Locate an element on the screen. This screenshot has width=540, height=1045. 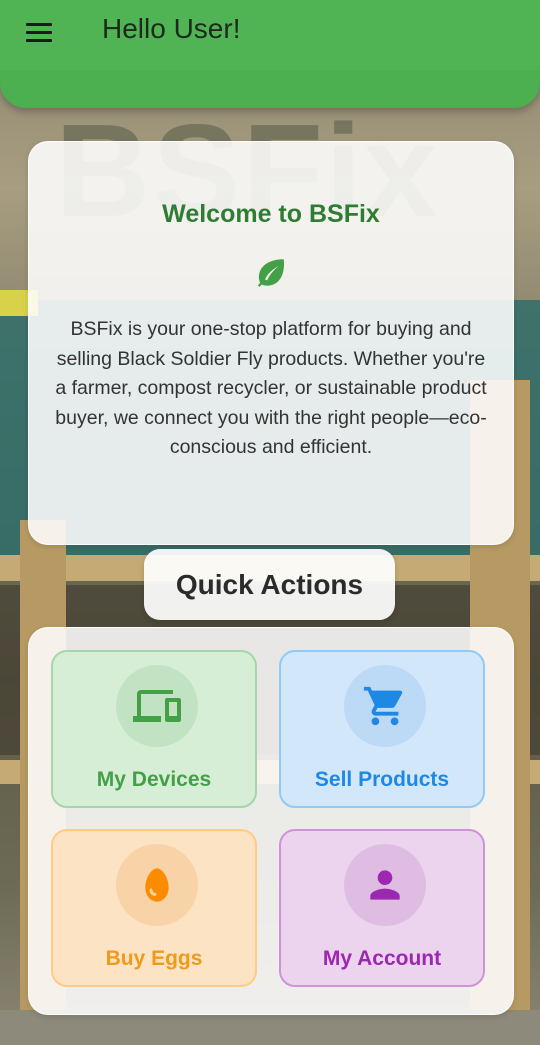
leaf-icon is located at coordinates (271, 273).